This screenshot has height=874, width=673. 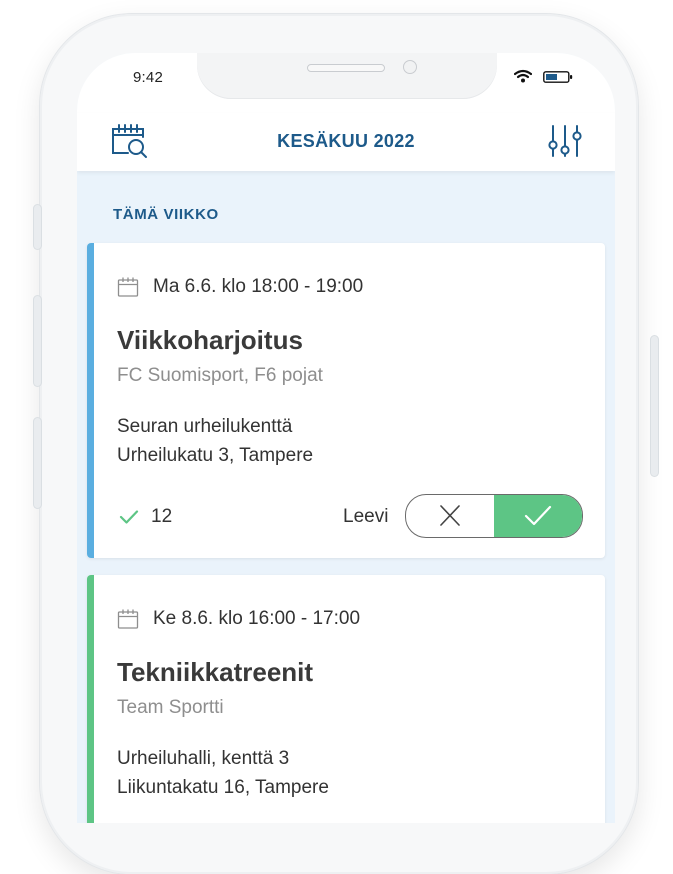 I want to click on attending-count-value: 12, so click(x=162, y=516).